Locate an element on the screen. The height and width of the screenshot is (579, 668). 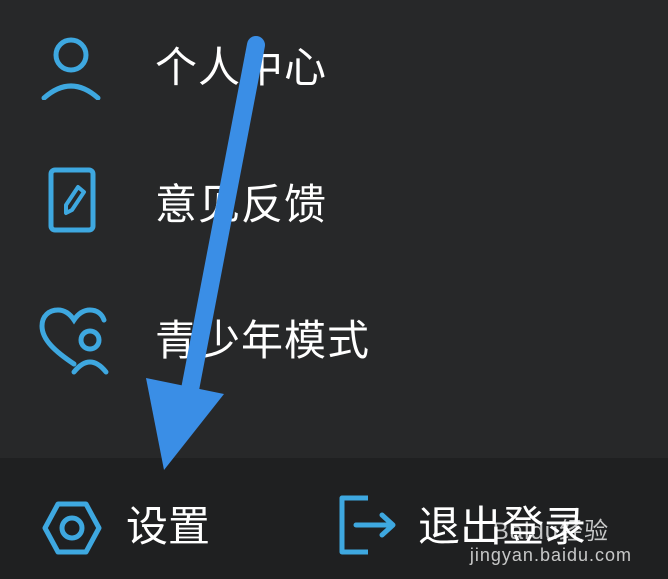
hexagon-settings-icon is located at coordinates (72, 528).